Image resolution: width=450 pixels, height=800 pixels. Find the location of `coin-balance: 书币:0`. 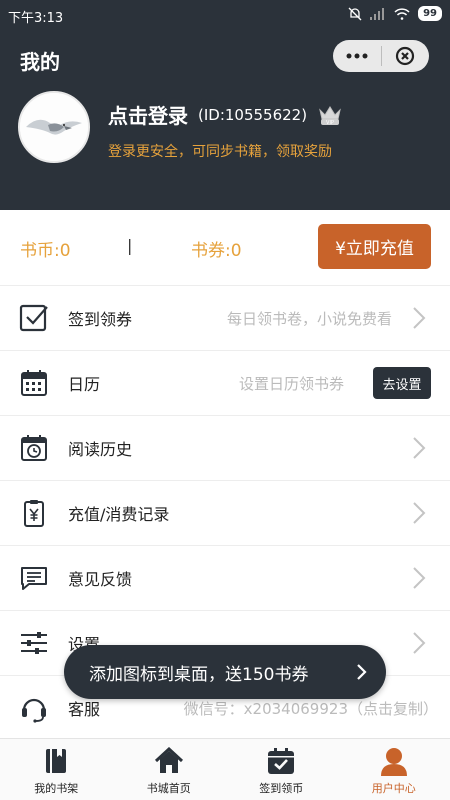

coin-balance: 书币:0 is located at coordinates (45, 248).